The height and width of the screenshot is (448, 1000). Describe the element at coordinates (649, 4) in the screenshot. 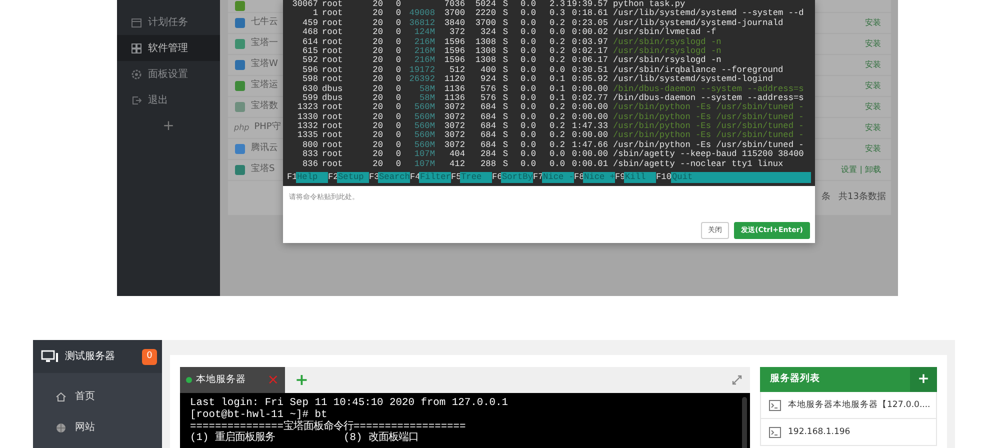

I see `process-cell-text: python task.py` at that location.